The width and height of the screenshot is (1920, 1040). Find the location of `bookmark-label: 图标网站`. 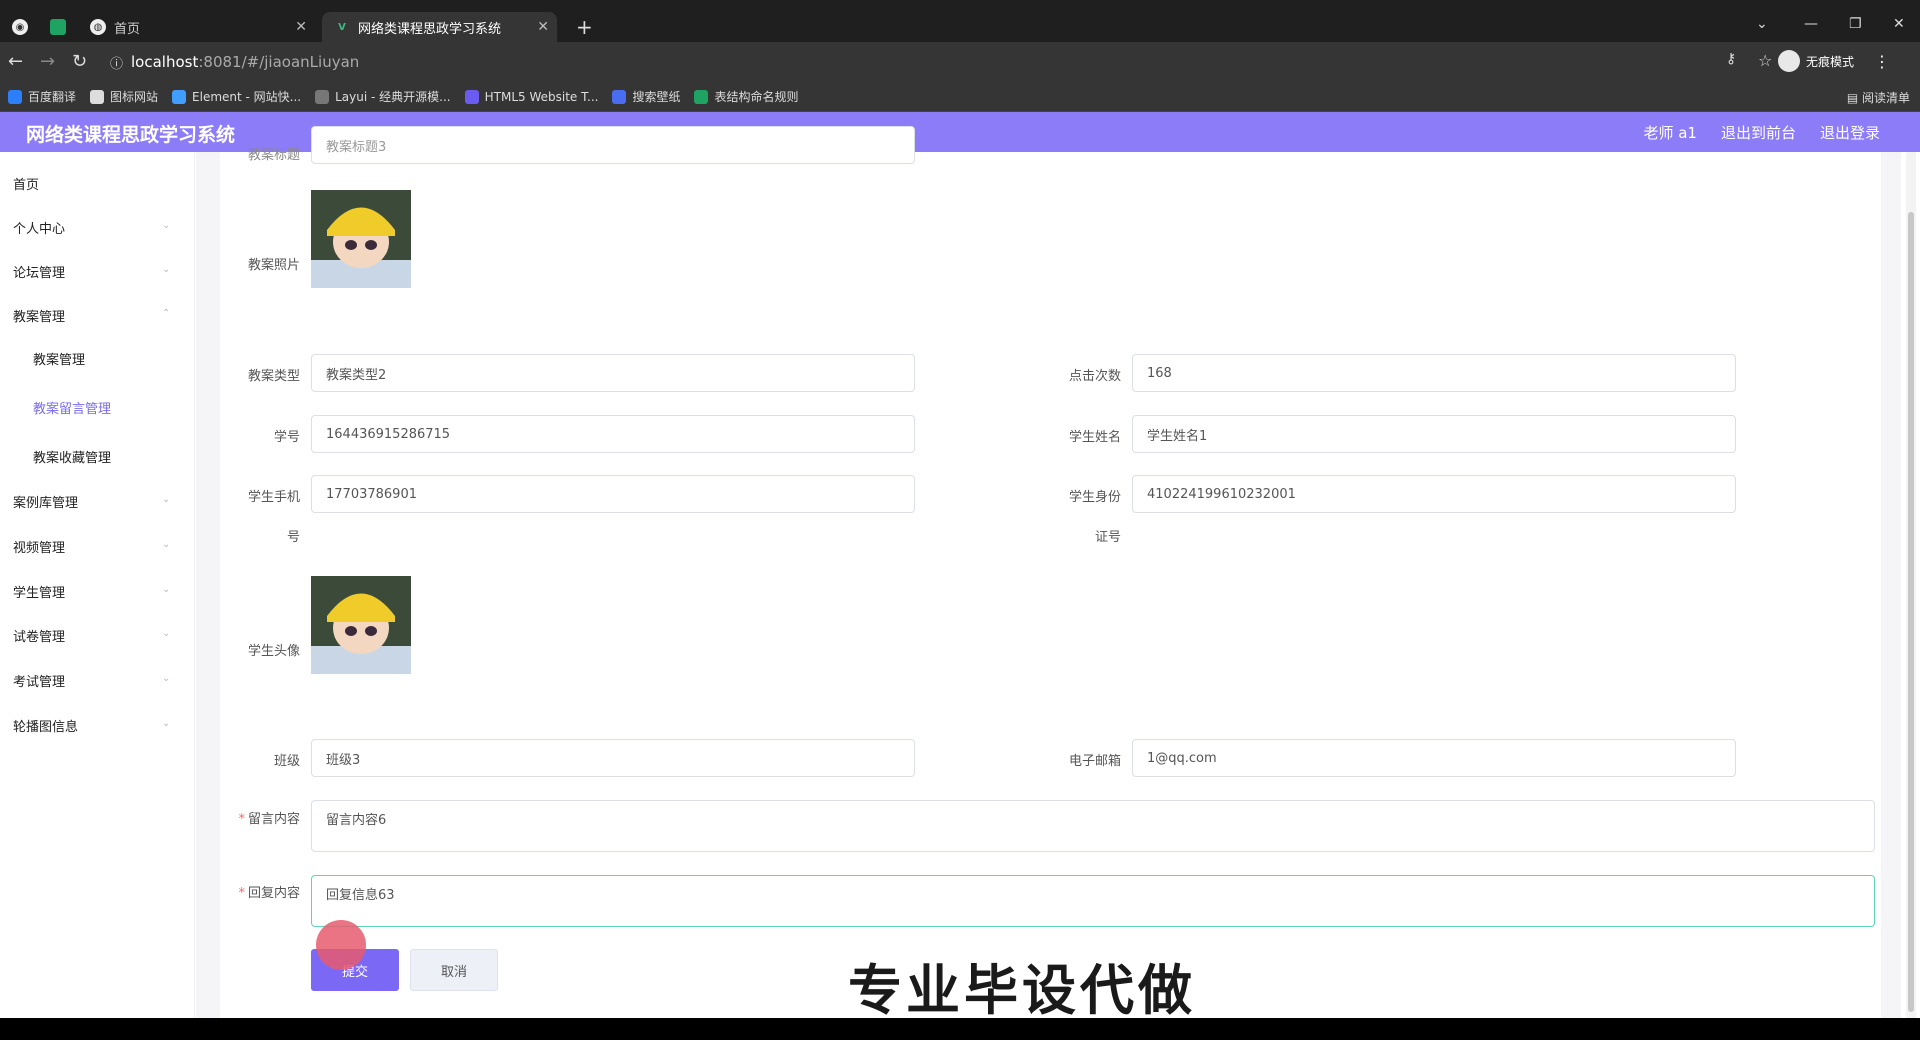

bookmark-label: 图标网站 is located at coordinates (134, 97).